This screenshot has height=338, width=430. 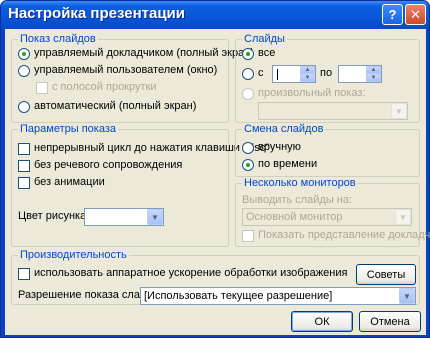 What do you see at coordinates (277, 74) in the screenshot?
I see `text-cursor` at bounding box center [277, 74].